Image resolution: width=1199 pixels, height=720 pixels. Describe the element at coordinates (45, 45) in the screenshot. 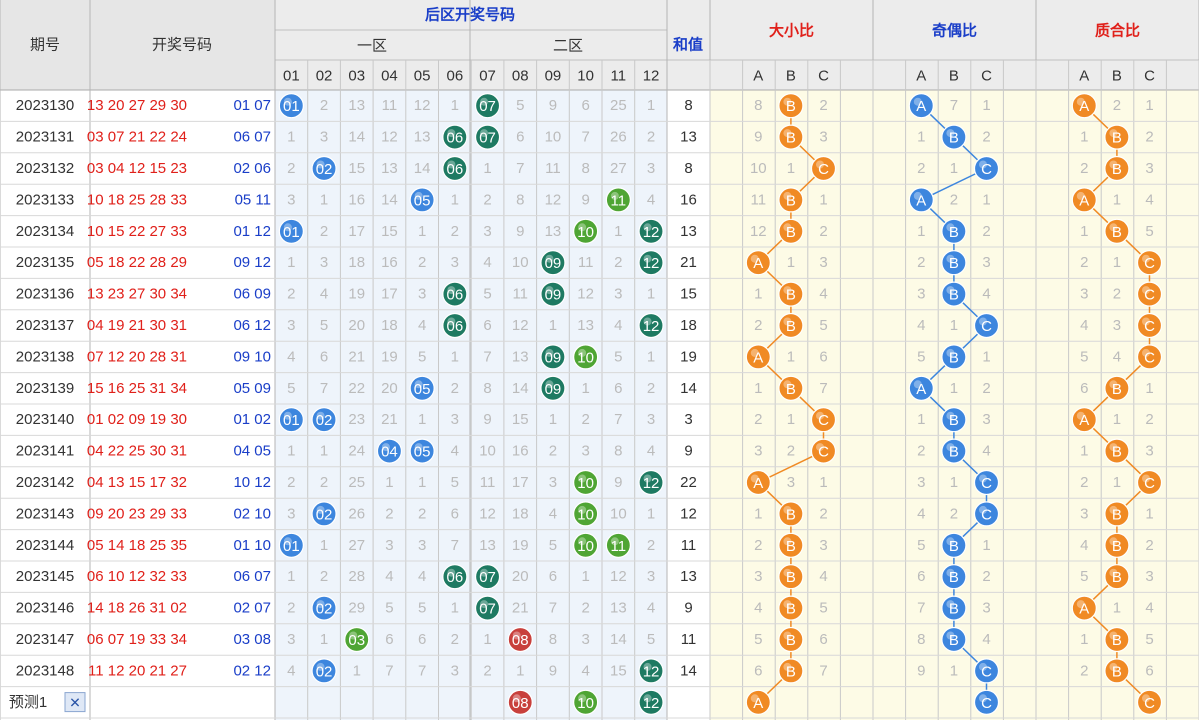

I see `header-period: 期号` at that location.